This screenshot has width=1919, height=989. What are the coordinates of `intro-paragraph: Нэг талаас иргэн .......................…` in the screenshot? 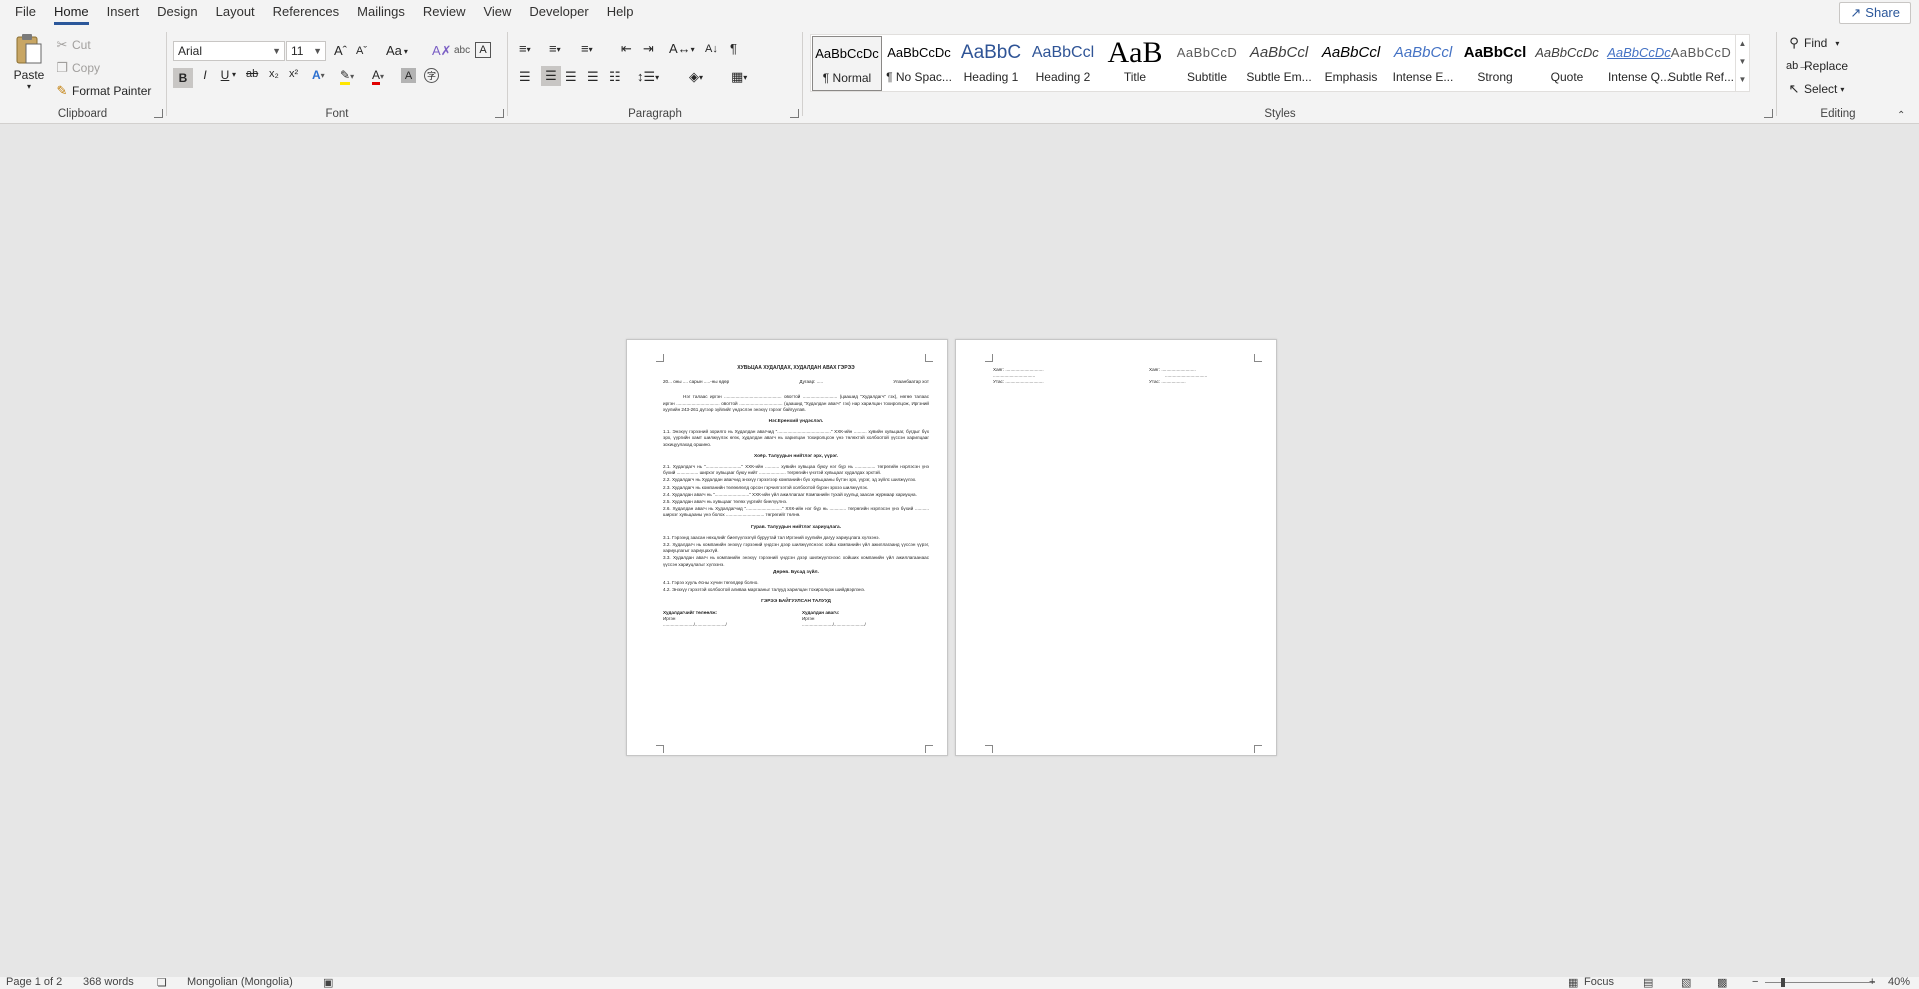 It's located at (796, 403).